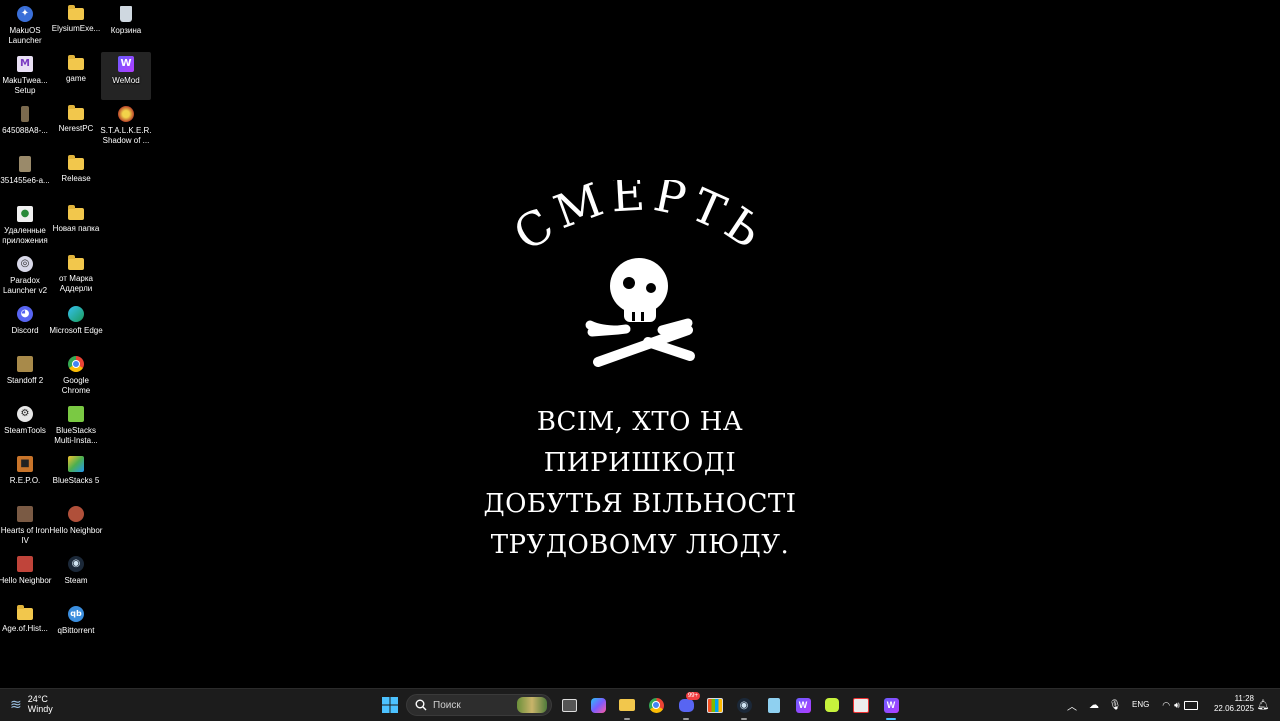  I want to click on wifi-icon: ◠, so click(1166, 704).